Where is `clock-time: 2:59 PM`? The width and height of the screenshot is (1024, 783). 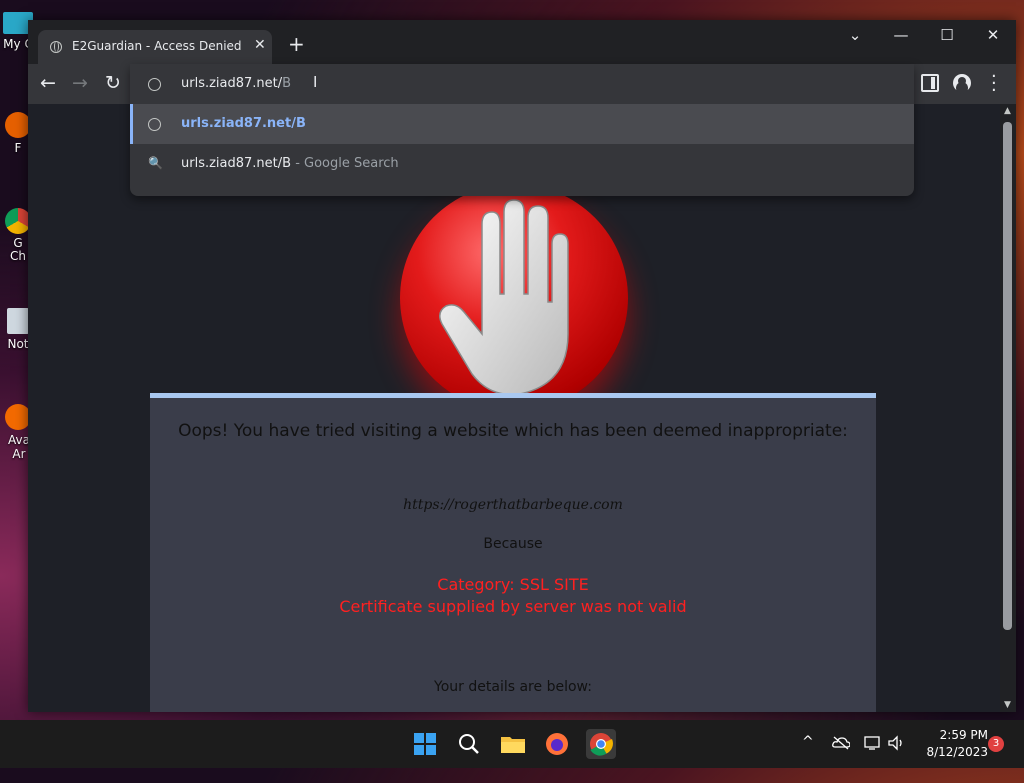 clock-time: 2:59 PM is located at coordinates (963, 735).